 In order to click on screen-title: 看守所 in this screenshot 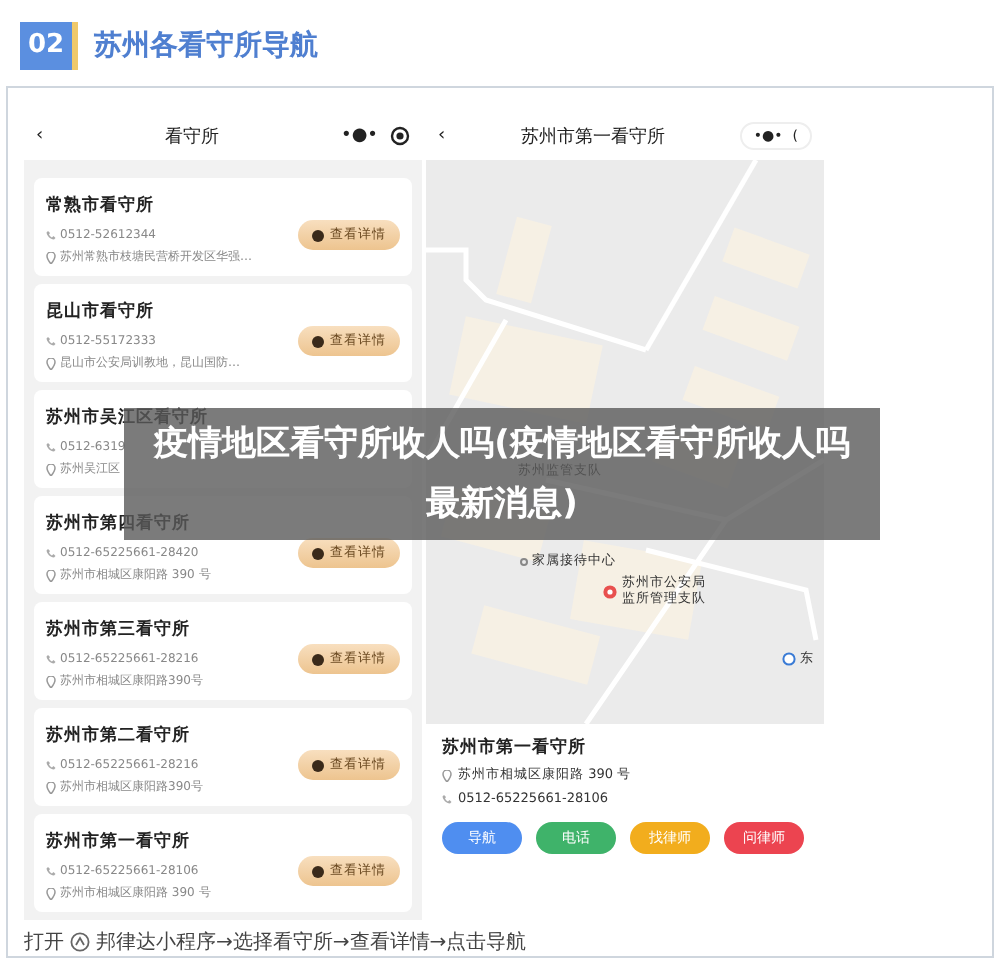, I will do `click(192, 137)`.